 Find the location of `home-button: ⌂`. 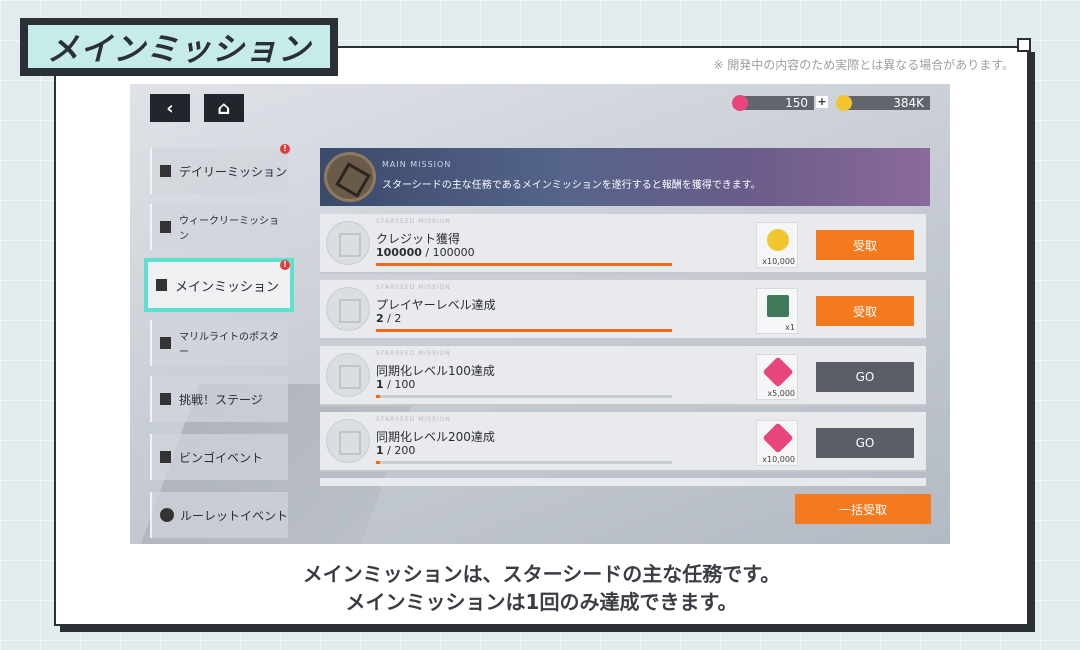

home-button: ⌂ is located at coordinates (224, 108).